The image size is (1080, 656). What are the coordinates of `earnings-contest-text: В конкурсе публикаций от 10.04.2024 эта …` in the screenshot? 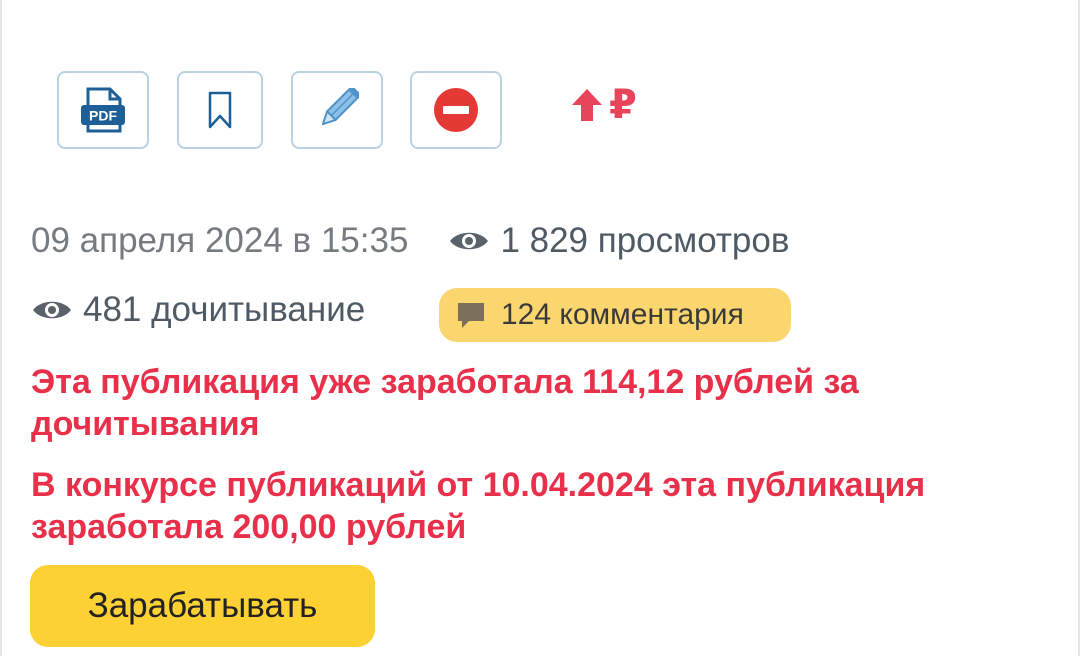 It's located at (478, 506).